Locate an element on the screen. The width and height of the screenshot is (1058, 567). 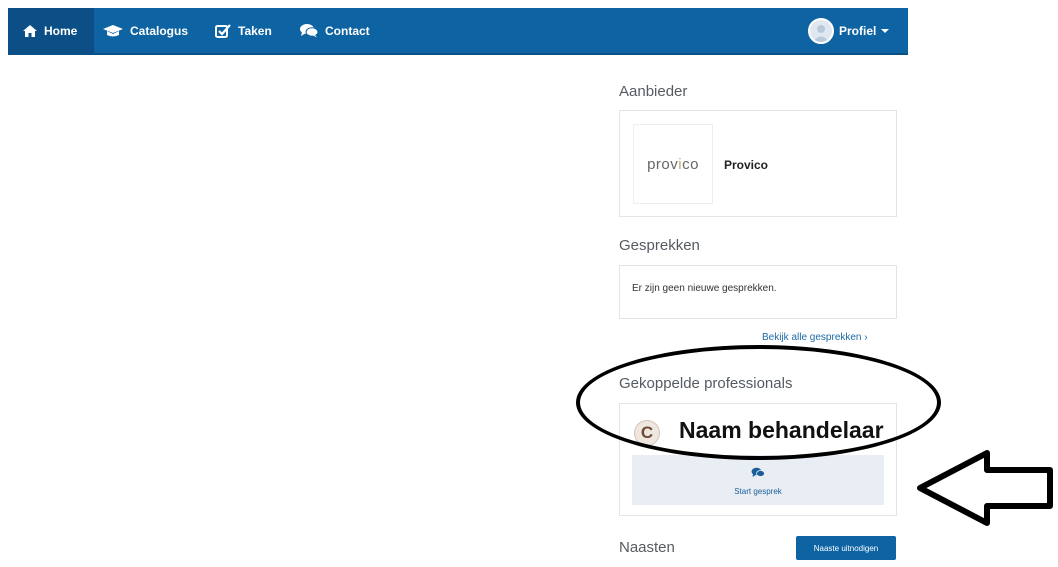
checkbox-icon is located at coordinates (223, 30).